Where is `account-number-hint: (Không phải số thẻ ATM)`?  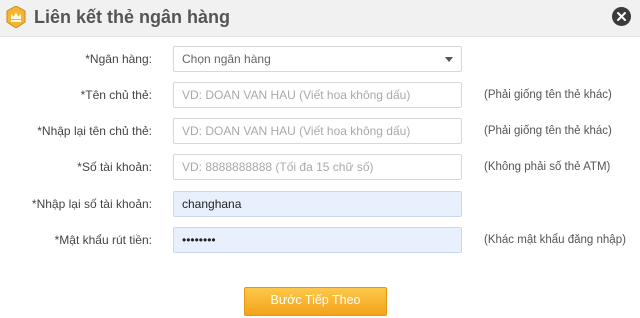
account-number-hint: (Không phải số thẻ ATM) is located at coordinates (547, 167).